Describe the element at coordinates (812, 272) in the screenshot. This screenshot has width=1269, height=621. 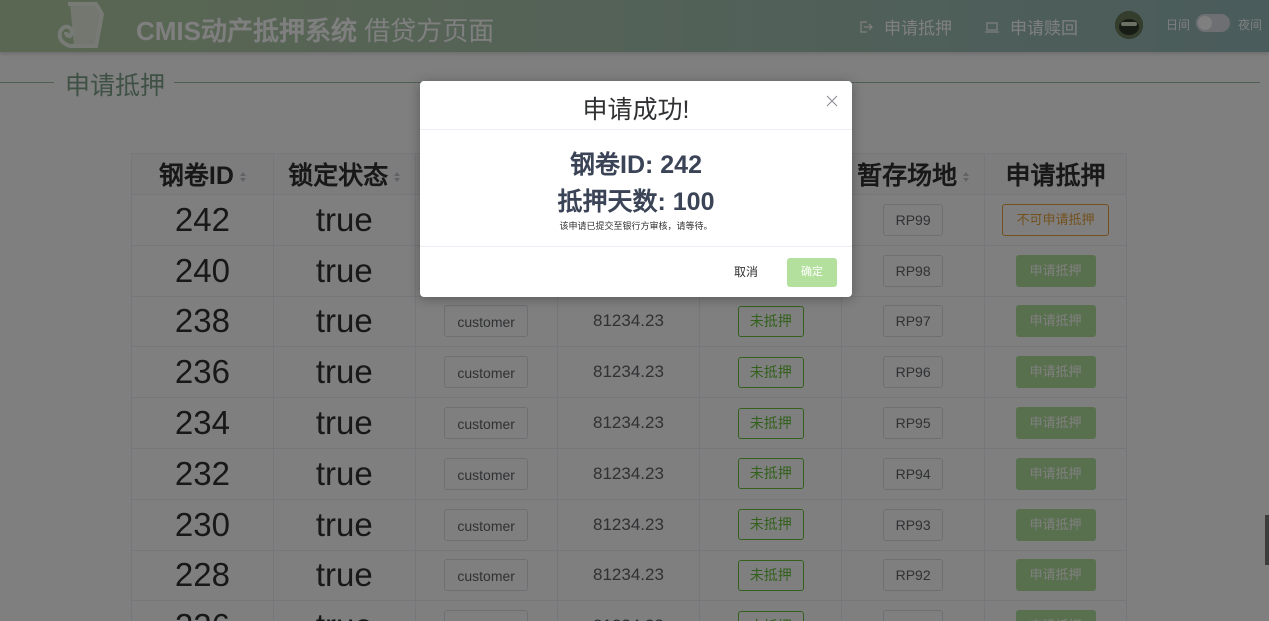
I see `confirm-button: 确定` at that location.